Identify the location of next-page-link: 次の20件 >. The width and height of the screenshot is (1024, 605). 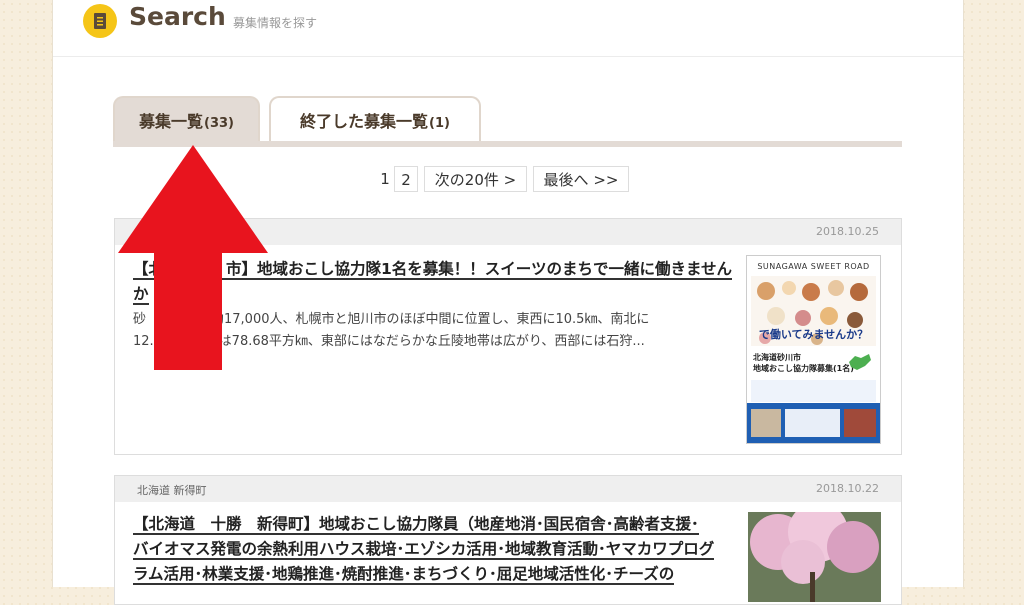
(475, 179).